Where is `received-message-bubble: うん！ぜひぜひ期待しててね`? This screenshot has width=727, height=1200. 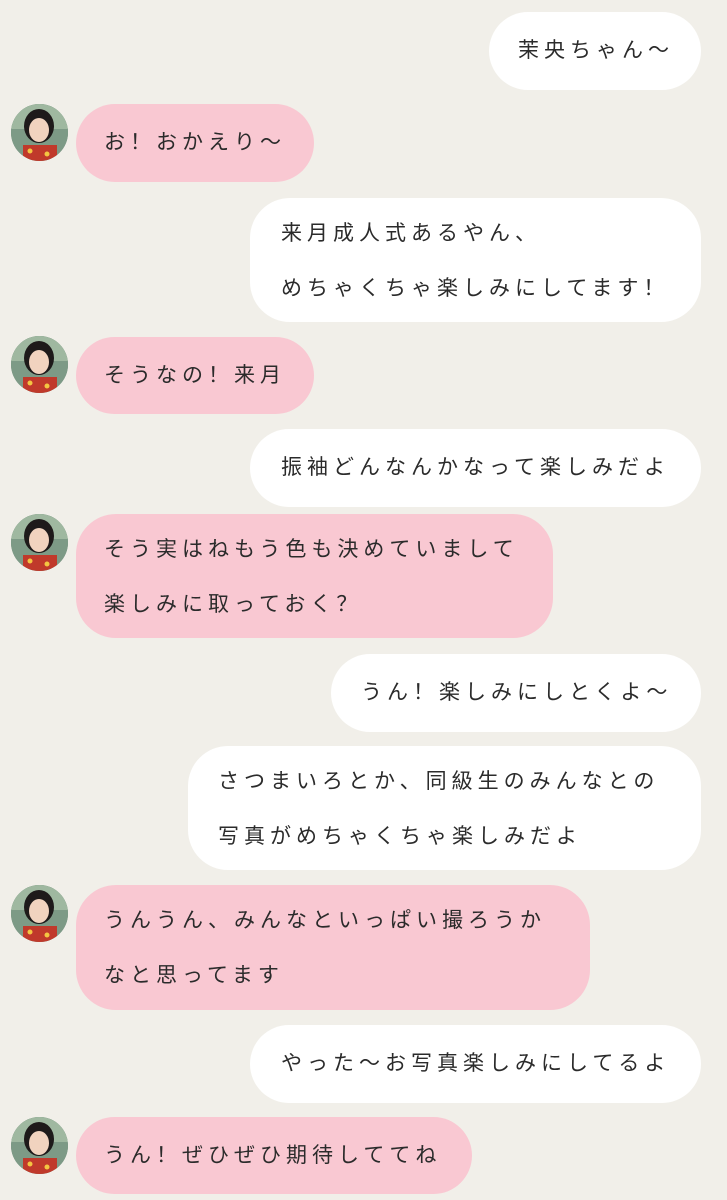
received-message-bubble: うん！ぜひぜひ期待しててね is located at coordinates (274, 1155).